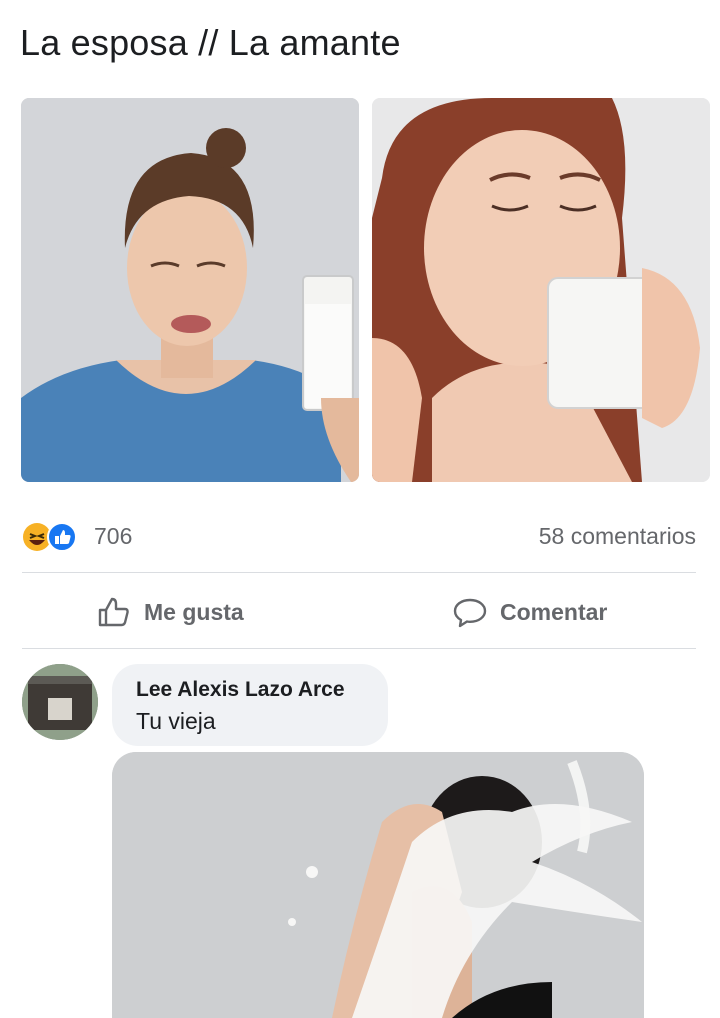  Describe the element at coordinates (360, 535) in the screenshot. I see `reactions-bar: 706 58 comentarios` at that location.